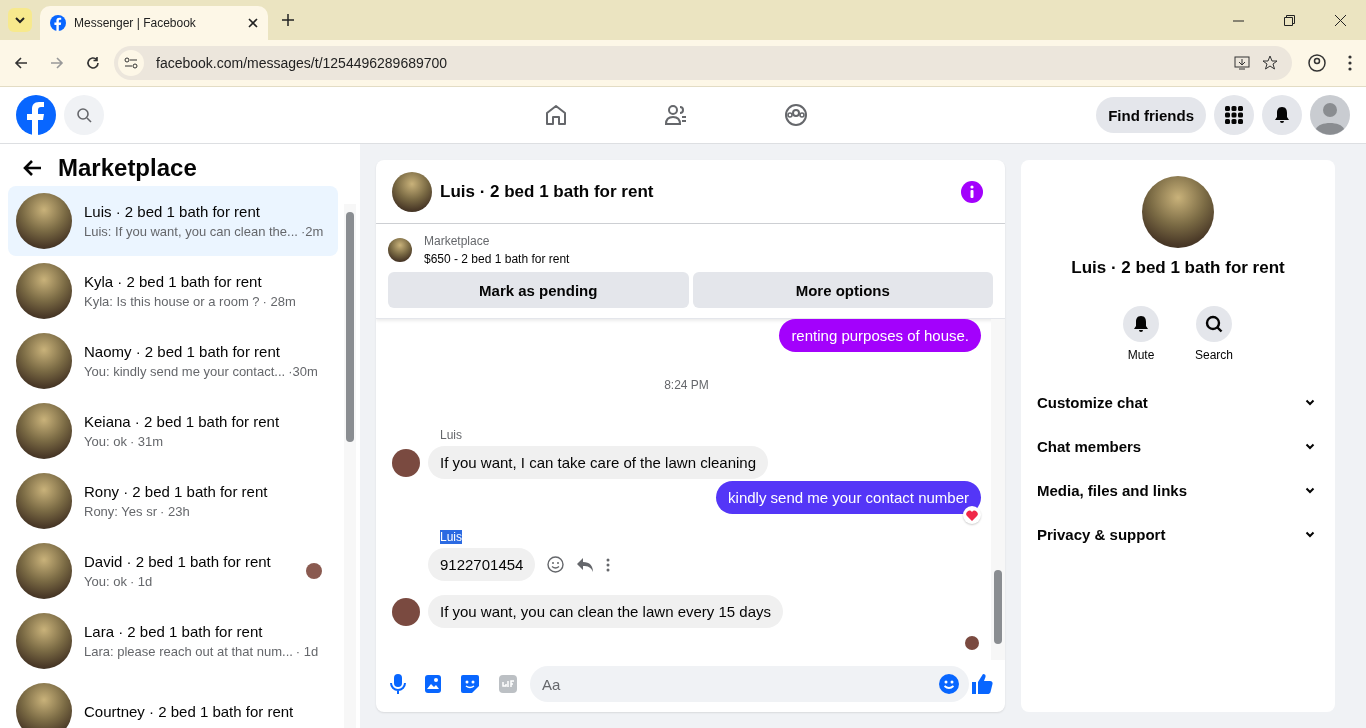 This screenshot has height=728, width=1366. What do you see at coordinates (470, 684) in the screenshot?
I see `sticker-icon` at bounding box center [470, 684].